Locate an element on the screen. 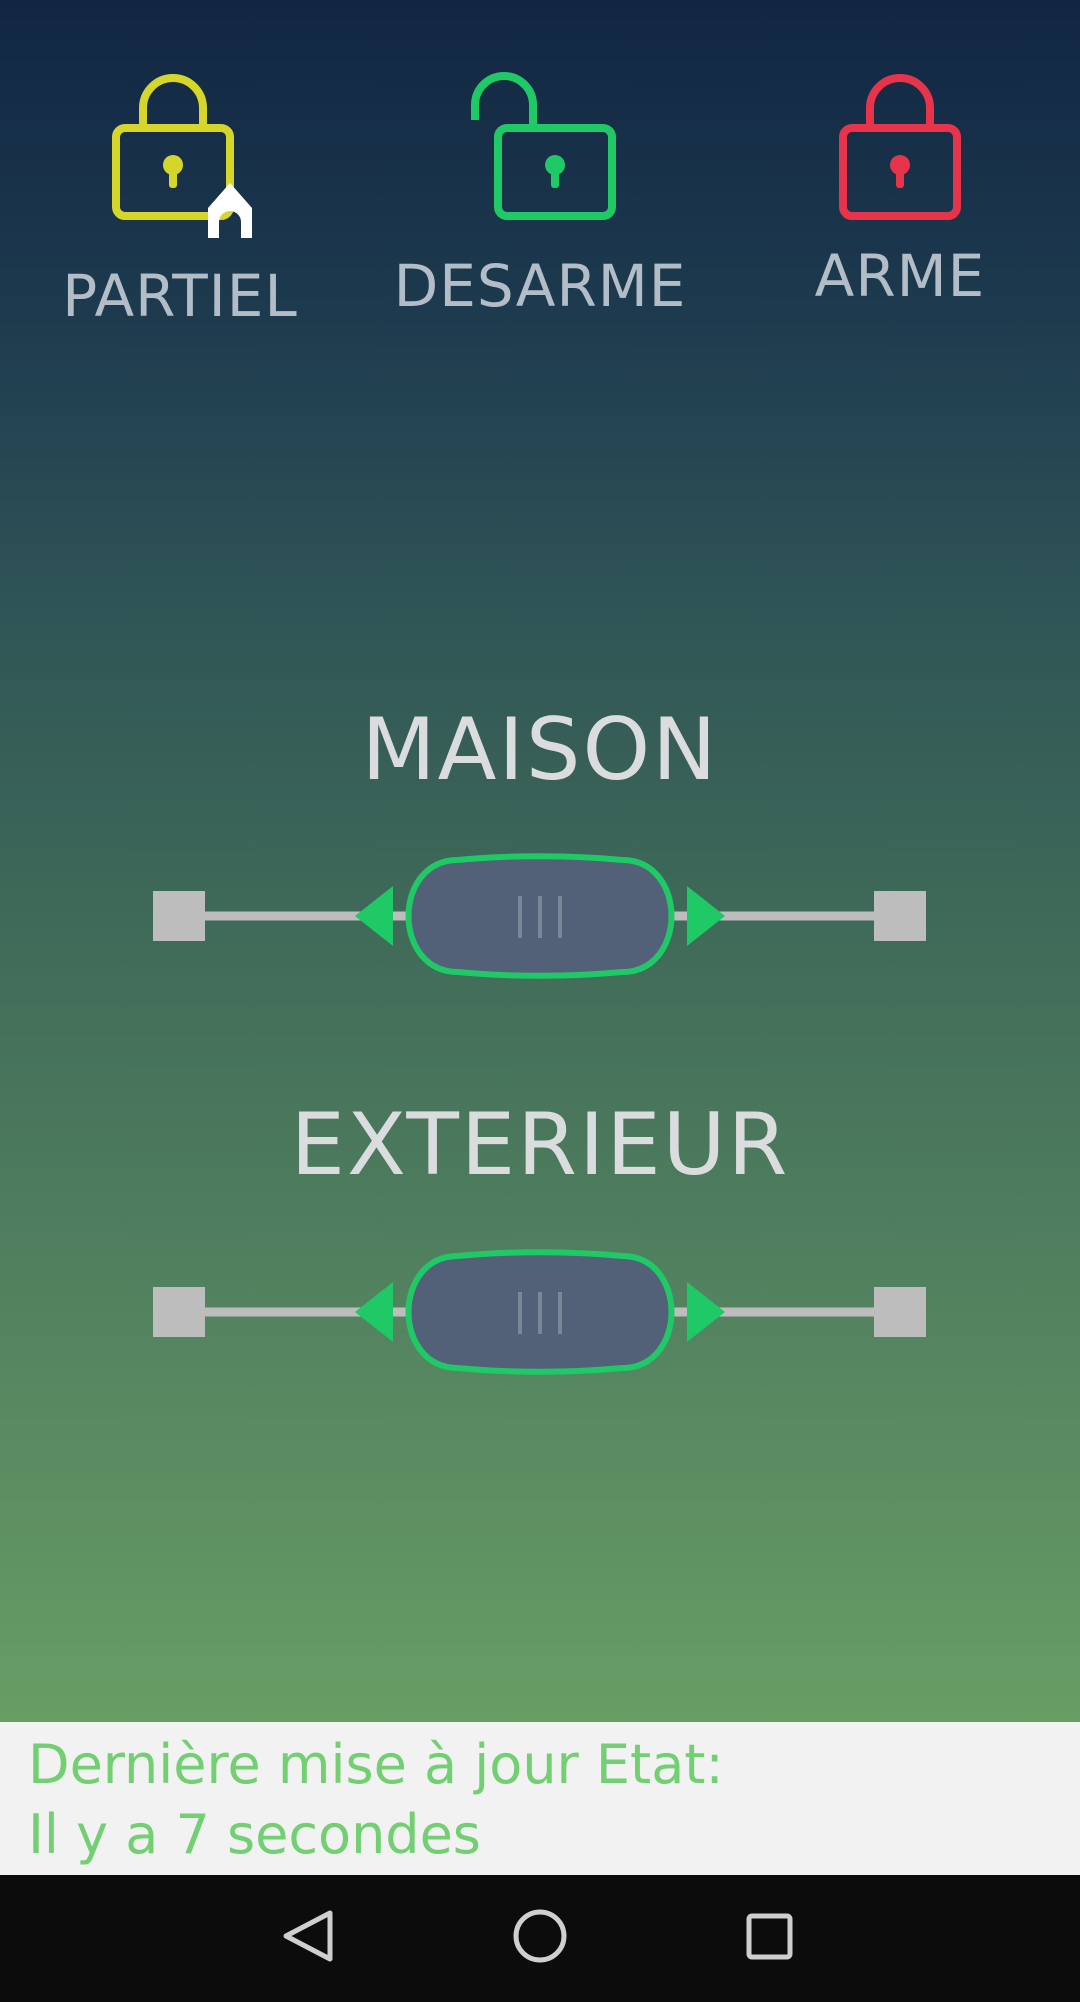  home-circle-icon is located at coordinates (540, 1936).